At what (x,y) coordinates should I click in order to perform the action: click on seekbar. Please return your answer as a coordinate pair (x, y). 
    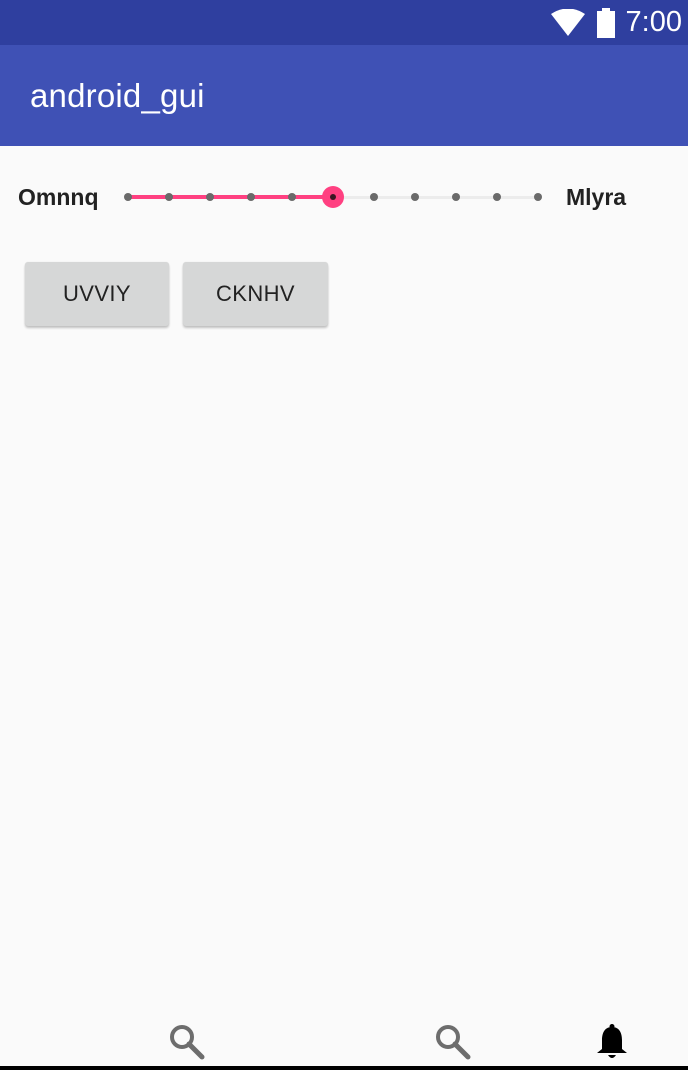
    Looking at the image, I should click on (333, 197).